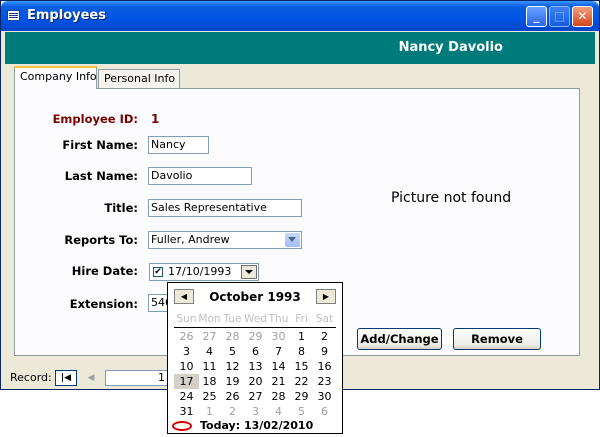 Image resolution: width=600 pixels, height=437 pixels. What do you see at coordinates (209, 396) in the screenshot?
I see `calendar-day: 25` at bounding box center [209, 396].